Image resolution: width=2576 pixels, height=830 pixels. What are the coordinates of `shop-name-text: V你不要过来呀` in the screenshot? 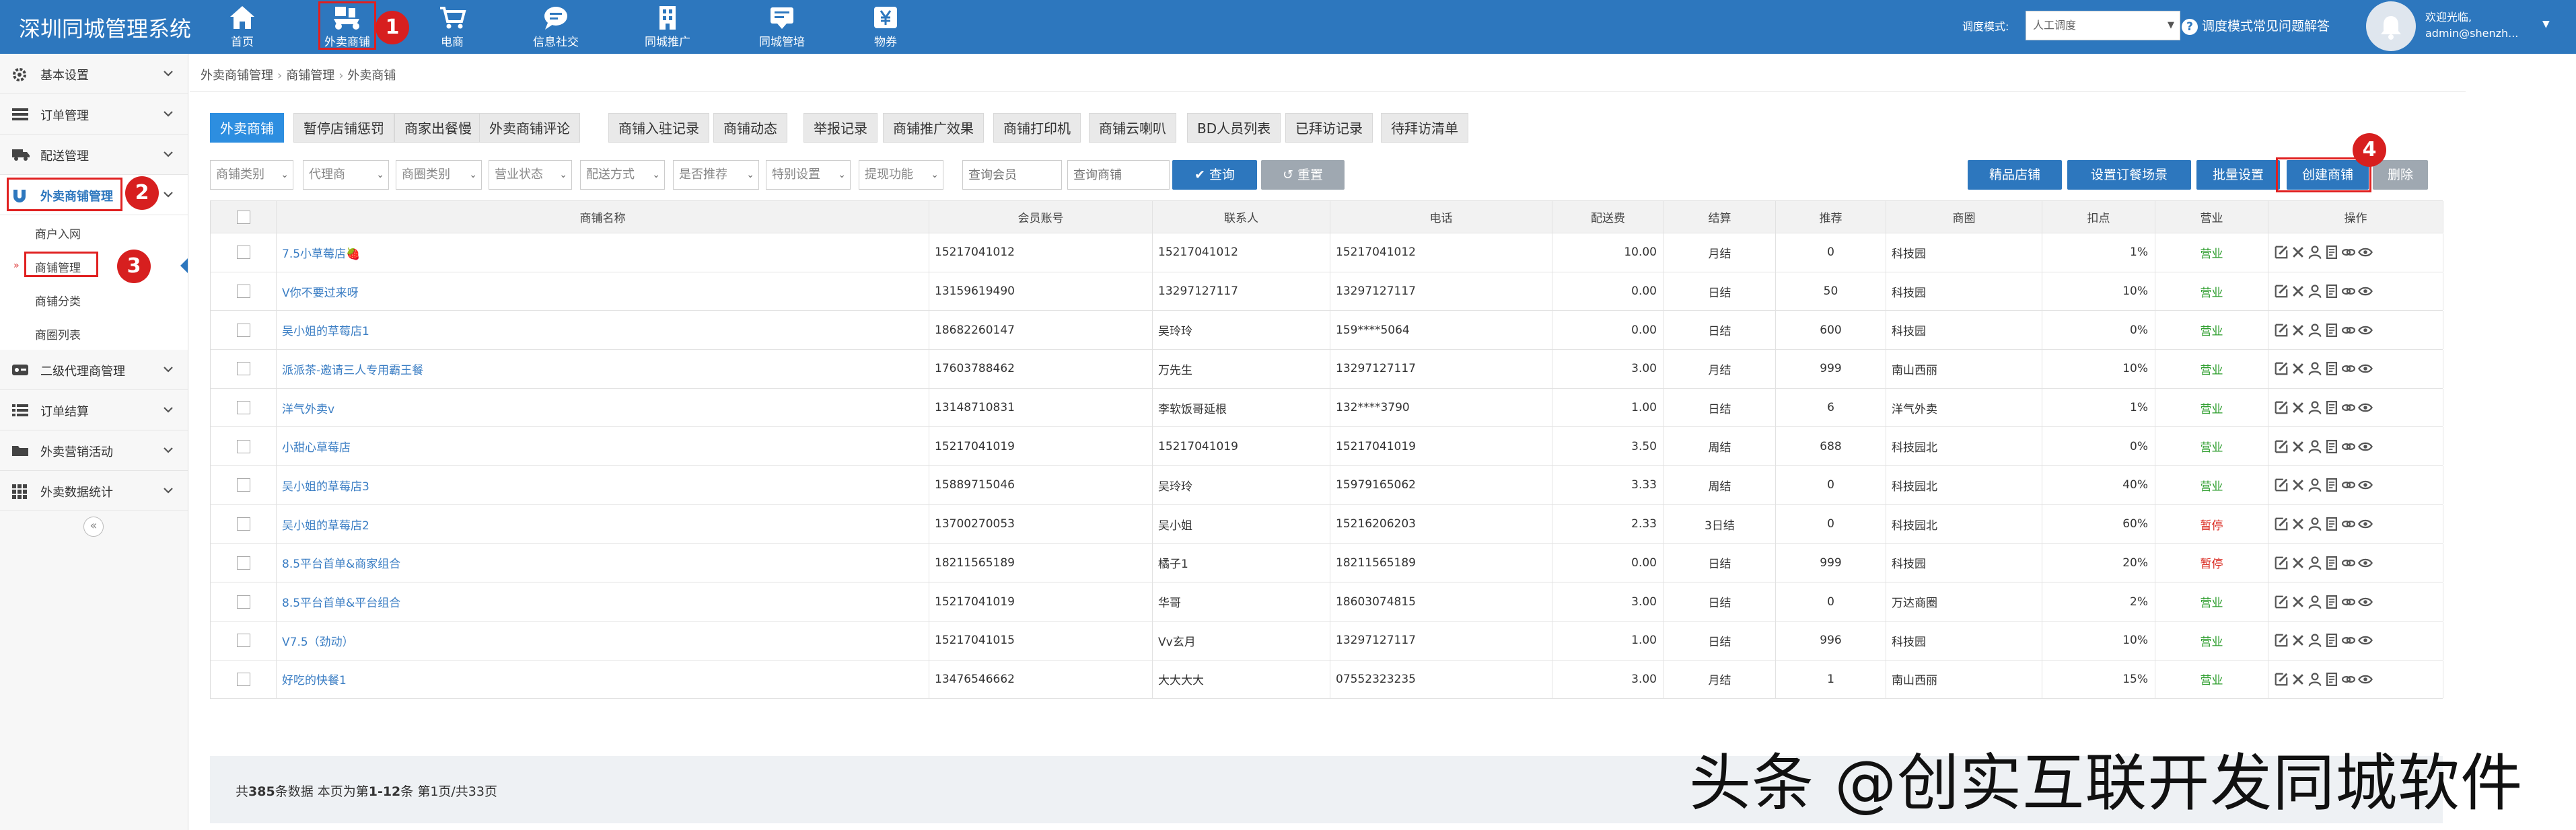 It's located at (320, 291).